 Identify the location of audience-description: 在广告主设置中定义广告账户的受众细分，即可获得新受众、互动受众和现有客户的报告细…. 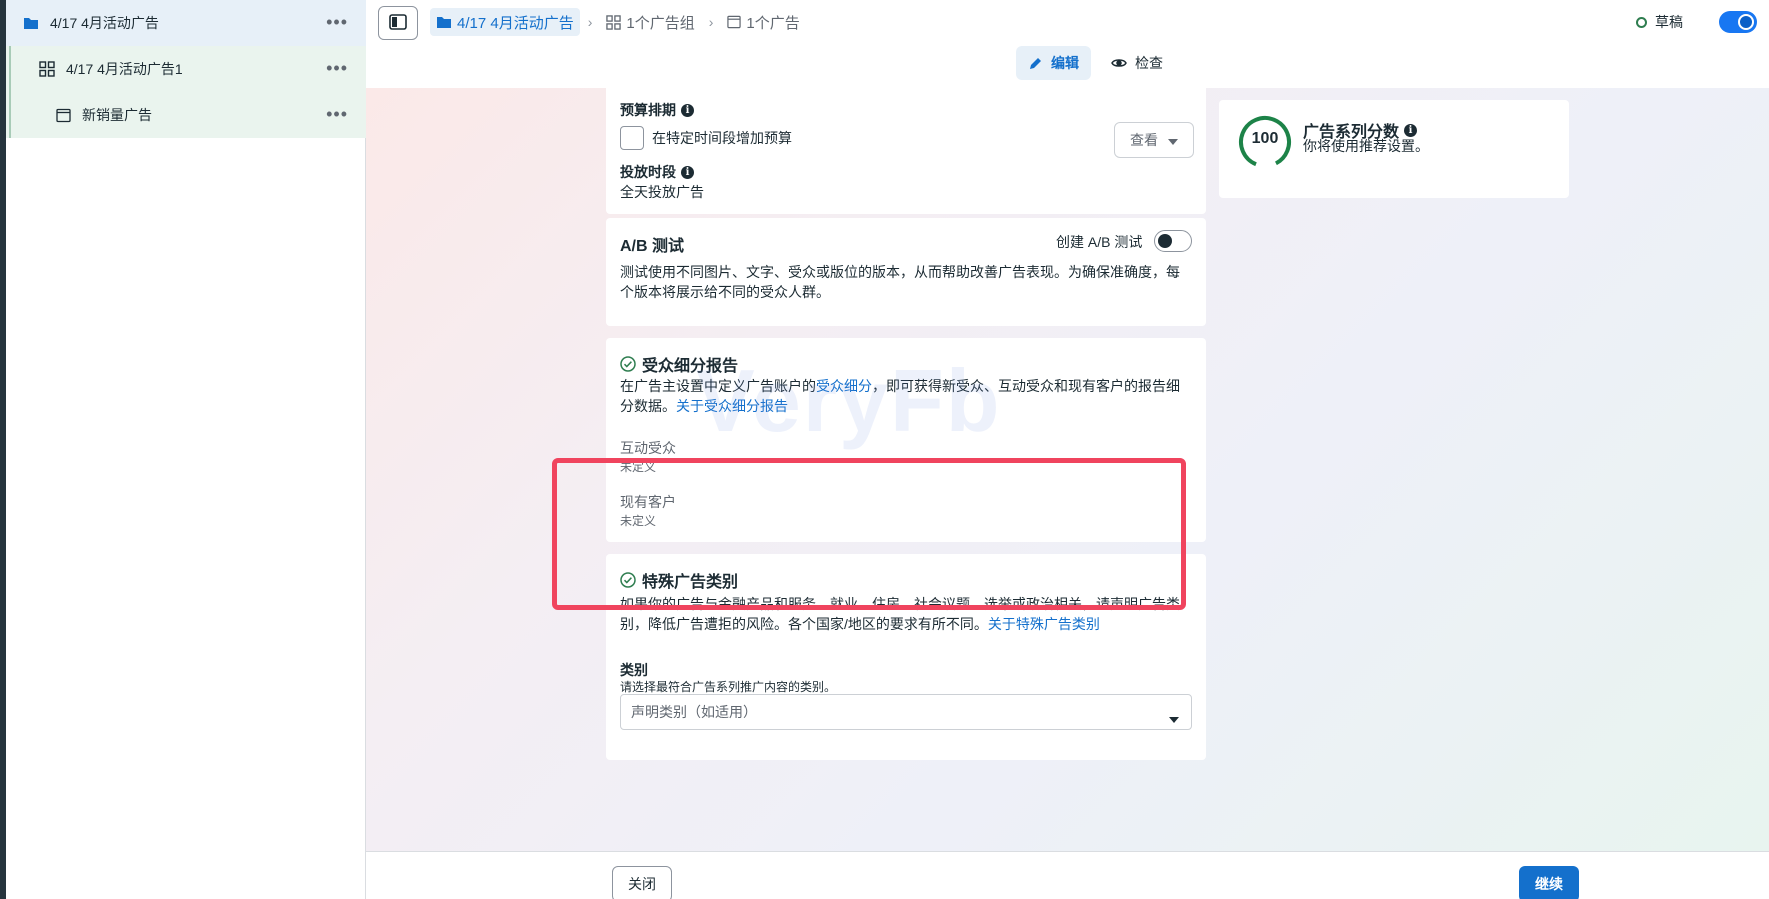
(906, 396).